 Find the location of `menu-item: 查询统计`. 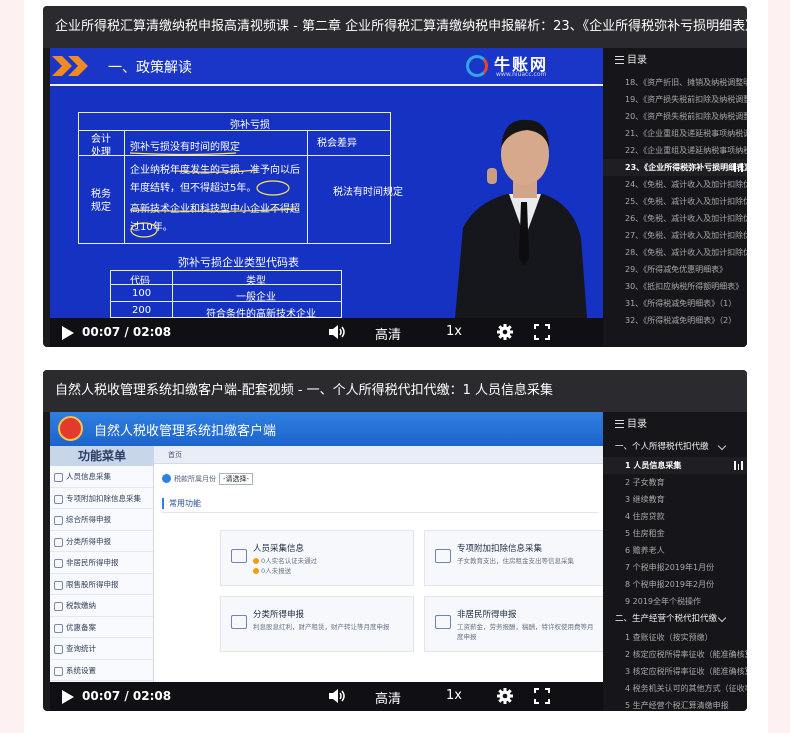

menu-item: 查询统计 is located at coordinates (101, 649).